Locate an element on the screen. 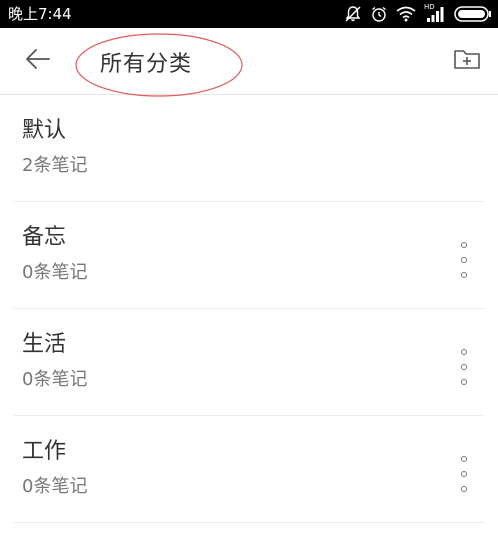 The height and width of the screenshot is (547, 498). add-folder-icon is located at coordinates (467, 61).